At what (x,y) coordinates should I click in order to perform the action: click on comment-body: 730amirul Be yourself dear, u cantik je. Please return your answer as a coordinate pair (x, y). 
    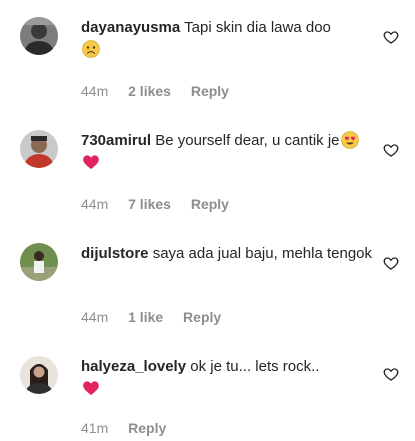
    Looking at the image, I should click on (228, 152).